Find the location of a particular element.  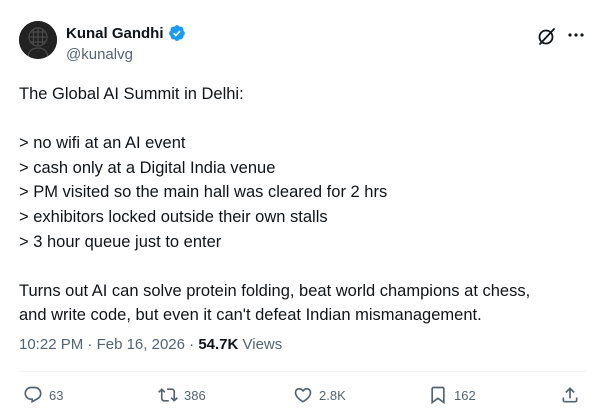

author-name-row: Kunal Gandhi is located at coordinates (126, 33).